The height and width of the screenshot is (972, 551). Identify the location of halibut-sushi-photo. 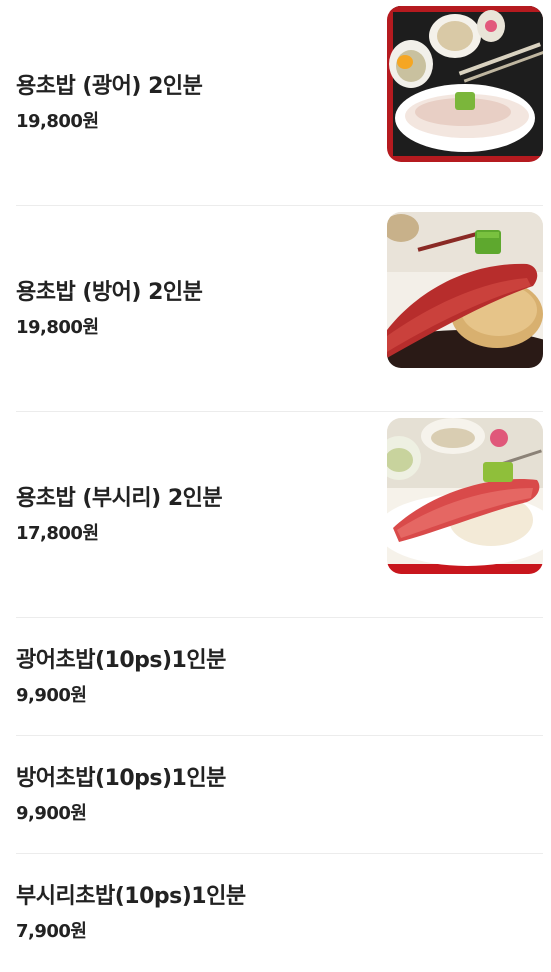
(465, 84).